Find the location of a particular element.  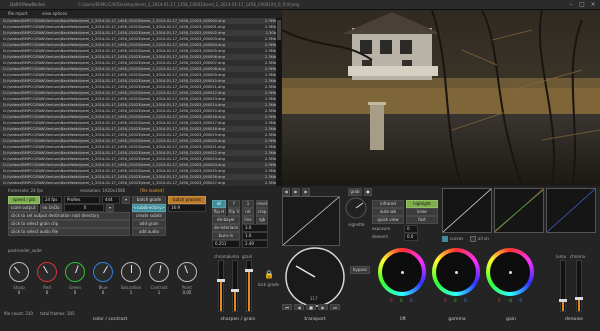

scale-output-button: scale output is located at coordinates (23, 208).